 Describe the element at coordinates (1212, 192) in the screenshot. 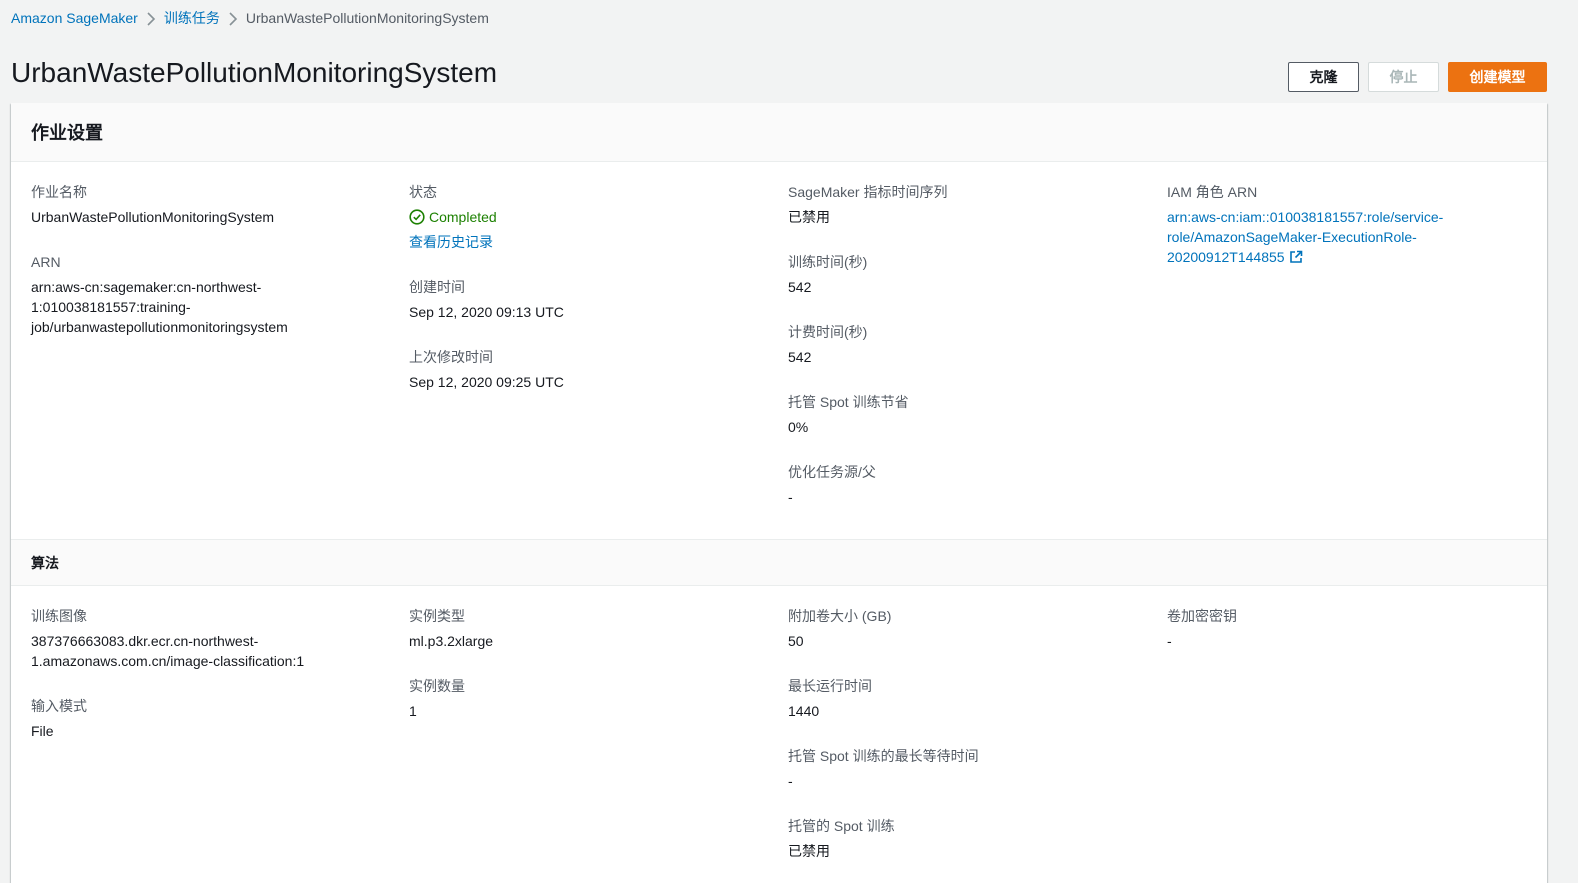

I see `iam-role-label: IAM 角色 ARN` at that location.